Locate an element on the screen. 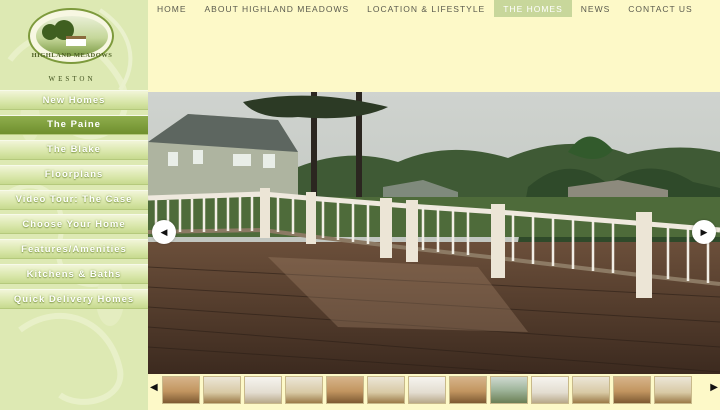  arrow-right-icon: ▶ is located at coordinates (704, 231).